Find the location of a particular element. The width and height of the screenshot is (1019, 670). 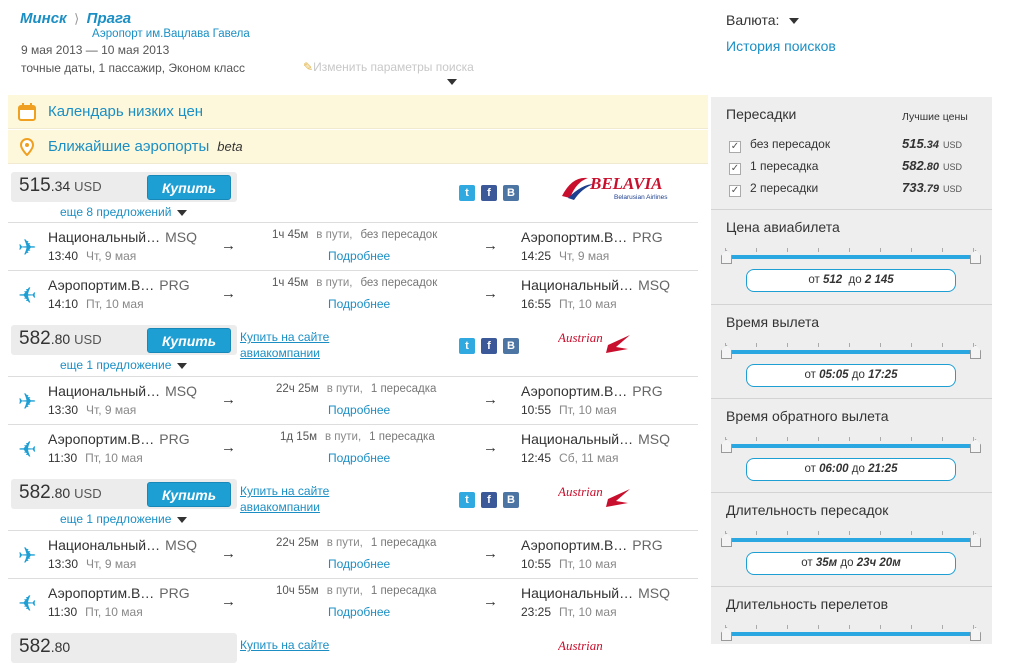

layover-slider is located at coordinates (851, 539).